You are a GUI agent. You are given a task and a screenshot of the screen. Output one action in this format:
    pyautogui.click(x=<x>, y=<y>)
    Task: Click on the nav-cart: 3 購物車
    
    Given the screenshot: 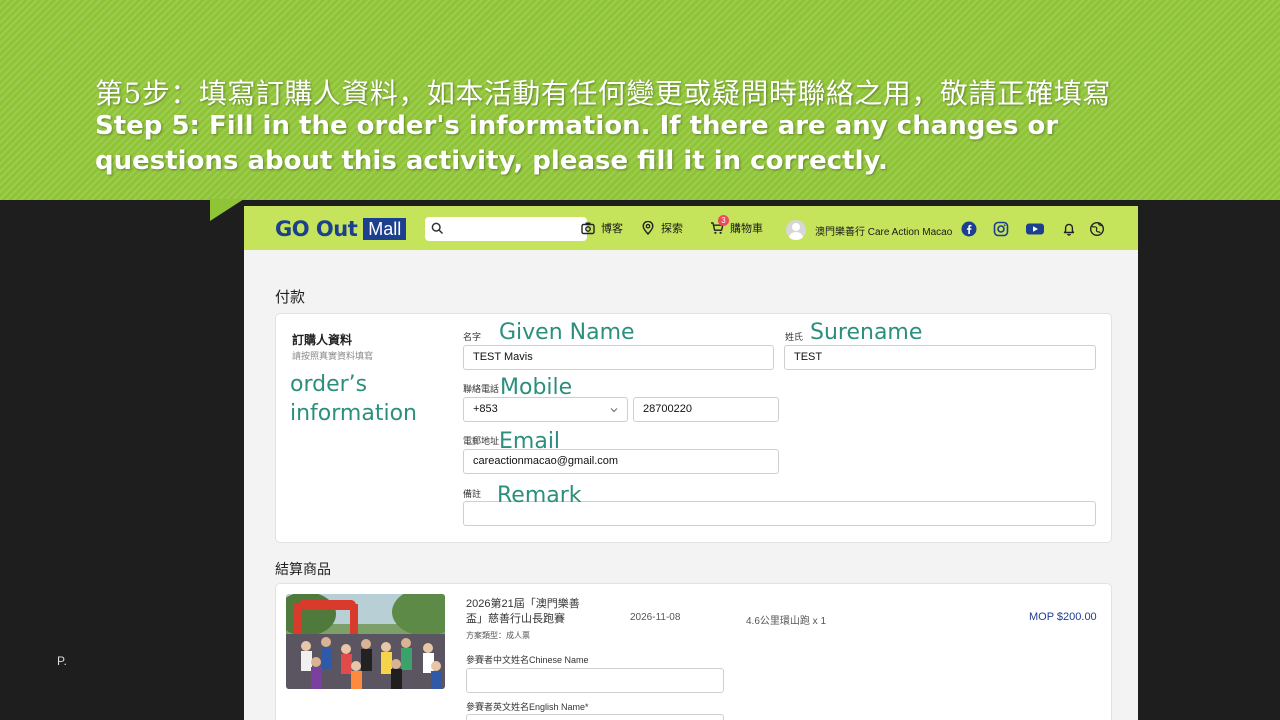 What is the action you would take?
    pyautogui.click(x=736, y=225)
    